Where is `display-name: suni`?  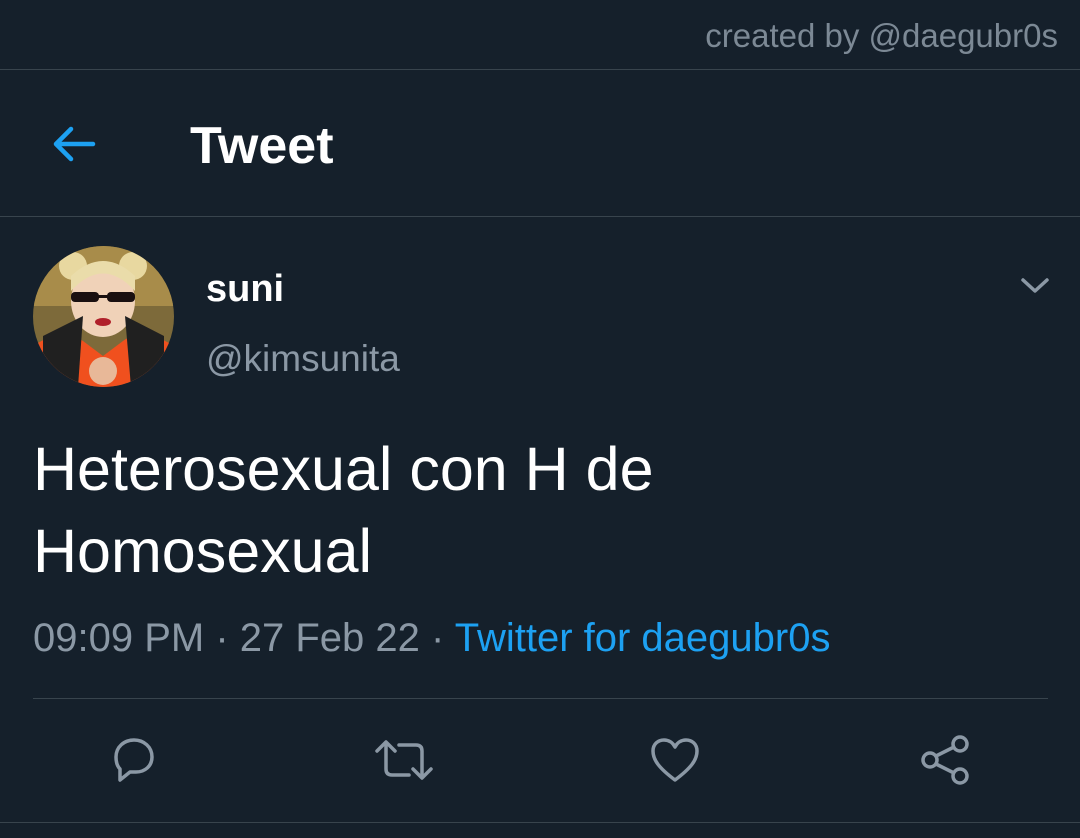
display-name: suni is located at coordinates (245, 289).